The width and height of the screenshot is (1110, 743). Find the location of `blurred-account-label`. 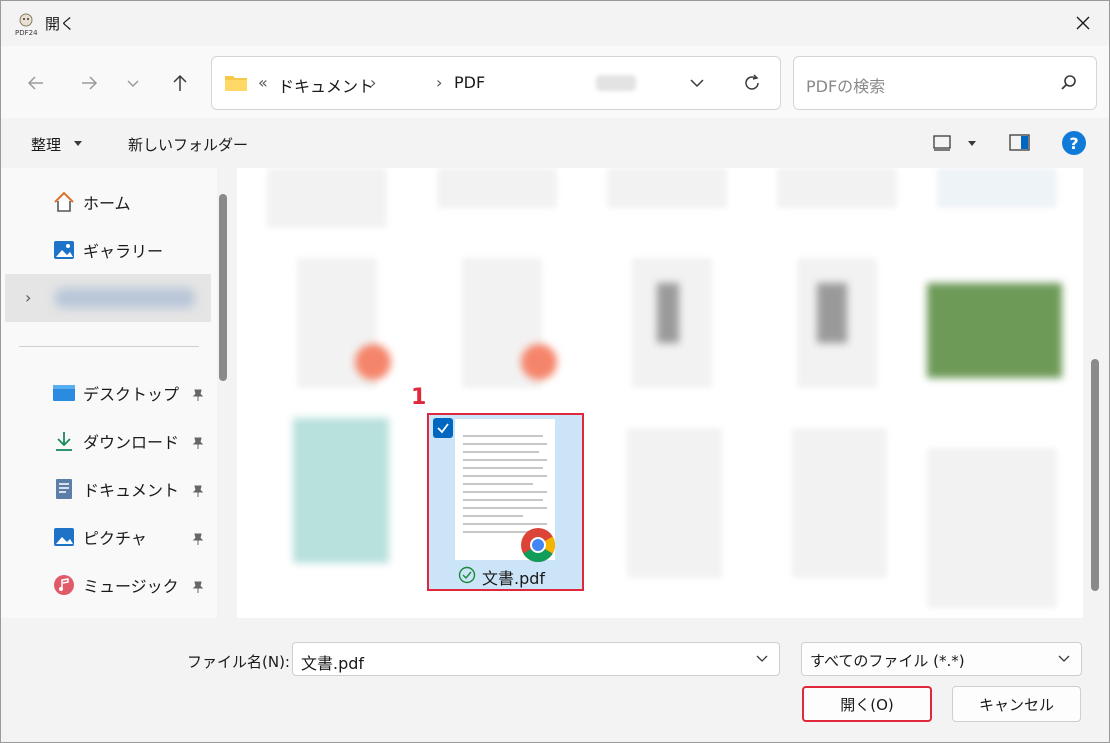

blurred-account-label is located at coordinates (125, 298).